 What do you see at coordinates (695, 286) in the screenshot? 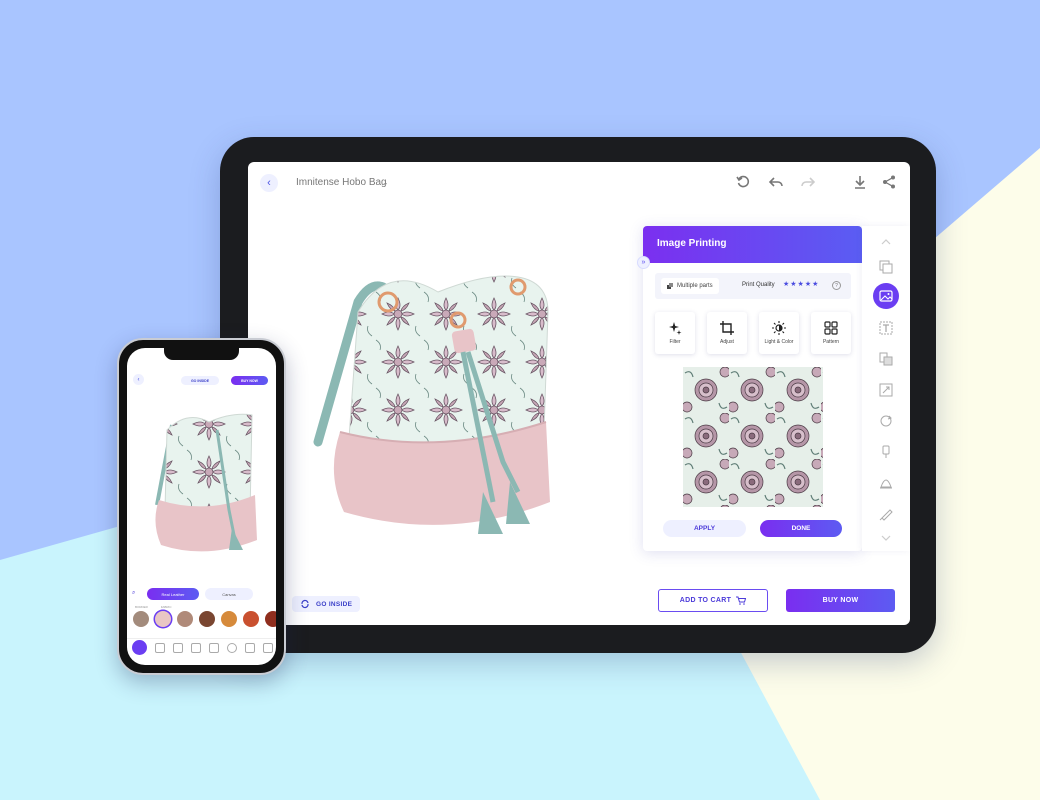
I see `multiple-parts-label: Multiple parts` at bounding box center [695, 286].